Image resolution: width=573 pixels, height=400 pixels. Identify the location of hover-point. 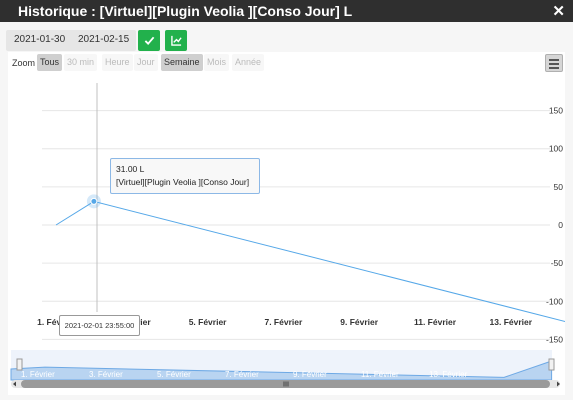
(94, 201).